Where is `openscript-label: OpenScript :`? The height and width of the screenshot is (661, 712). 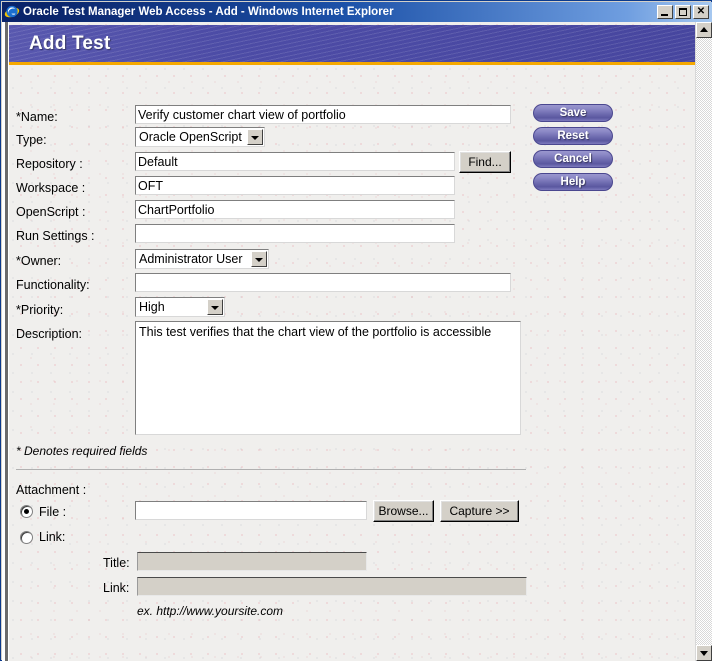
openscript-label: OpenScript : is located at coordinates (51, 212).